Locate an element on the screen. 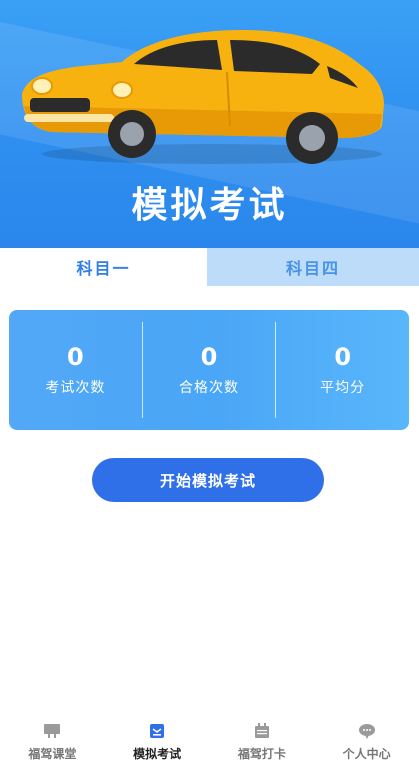 This screenshot has height=770, width=419. subject-tabs: 科目一 科目四 is located at coordinates (209, 267).